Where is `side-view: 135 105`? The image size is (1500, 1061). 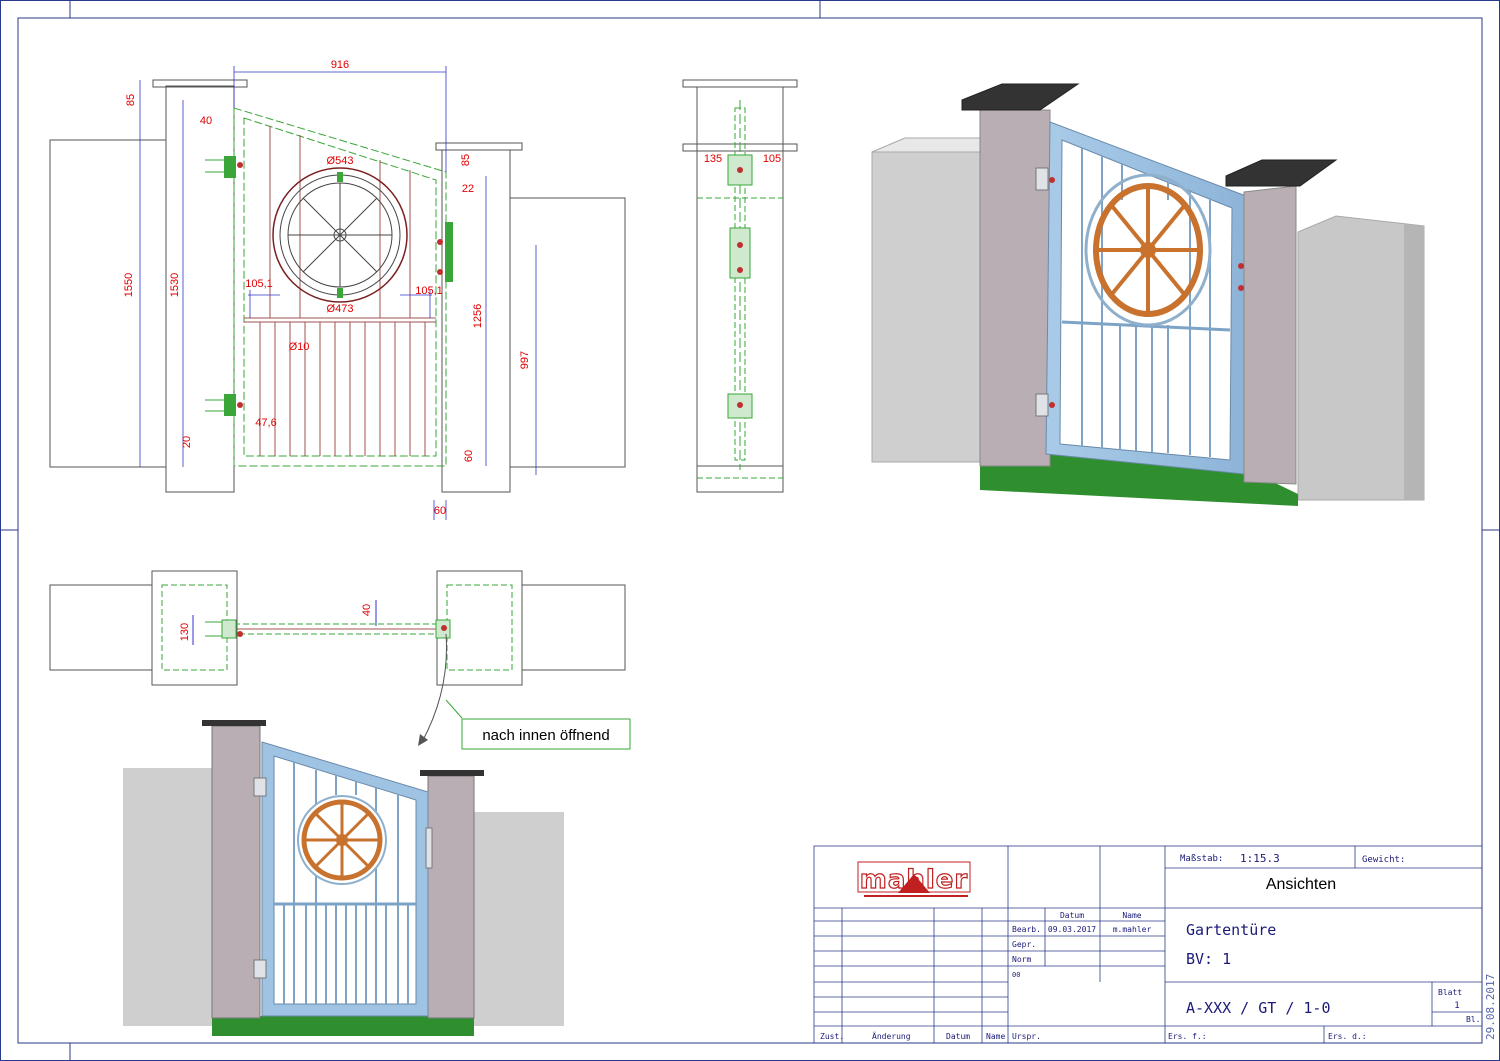
side-view: 135 105 is located at coordinates (740, 286).